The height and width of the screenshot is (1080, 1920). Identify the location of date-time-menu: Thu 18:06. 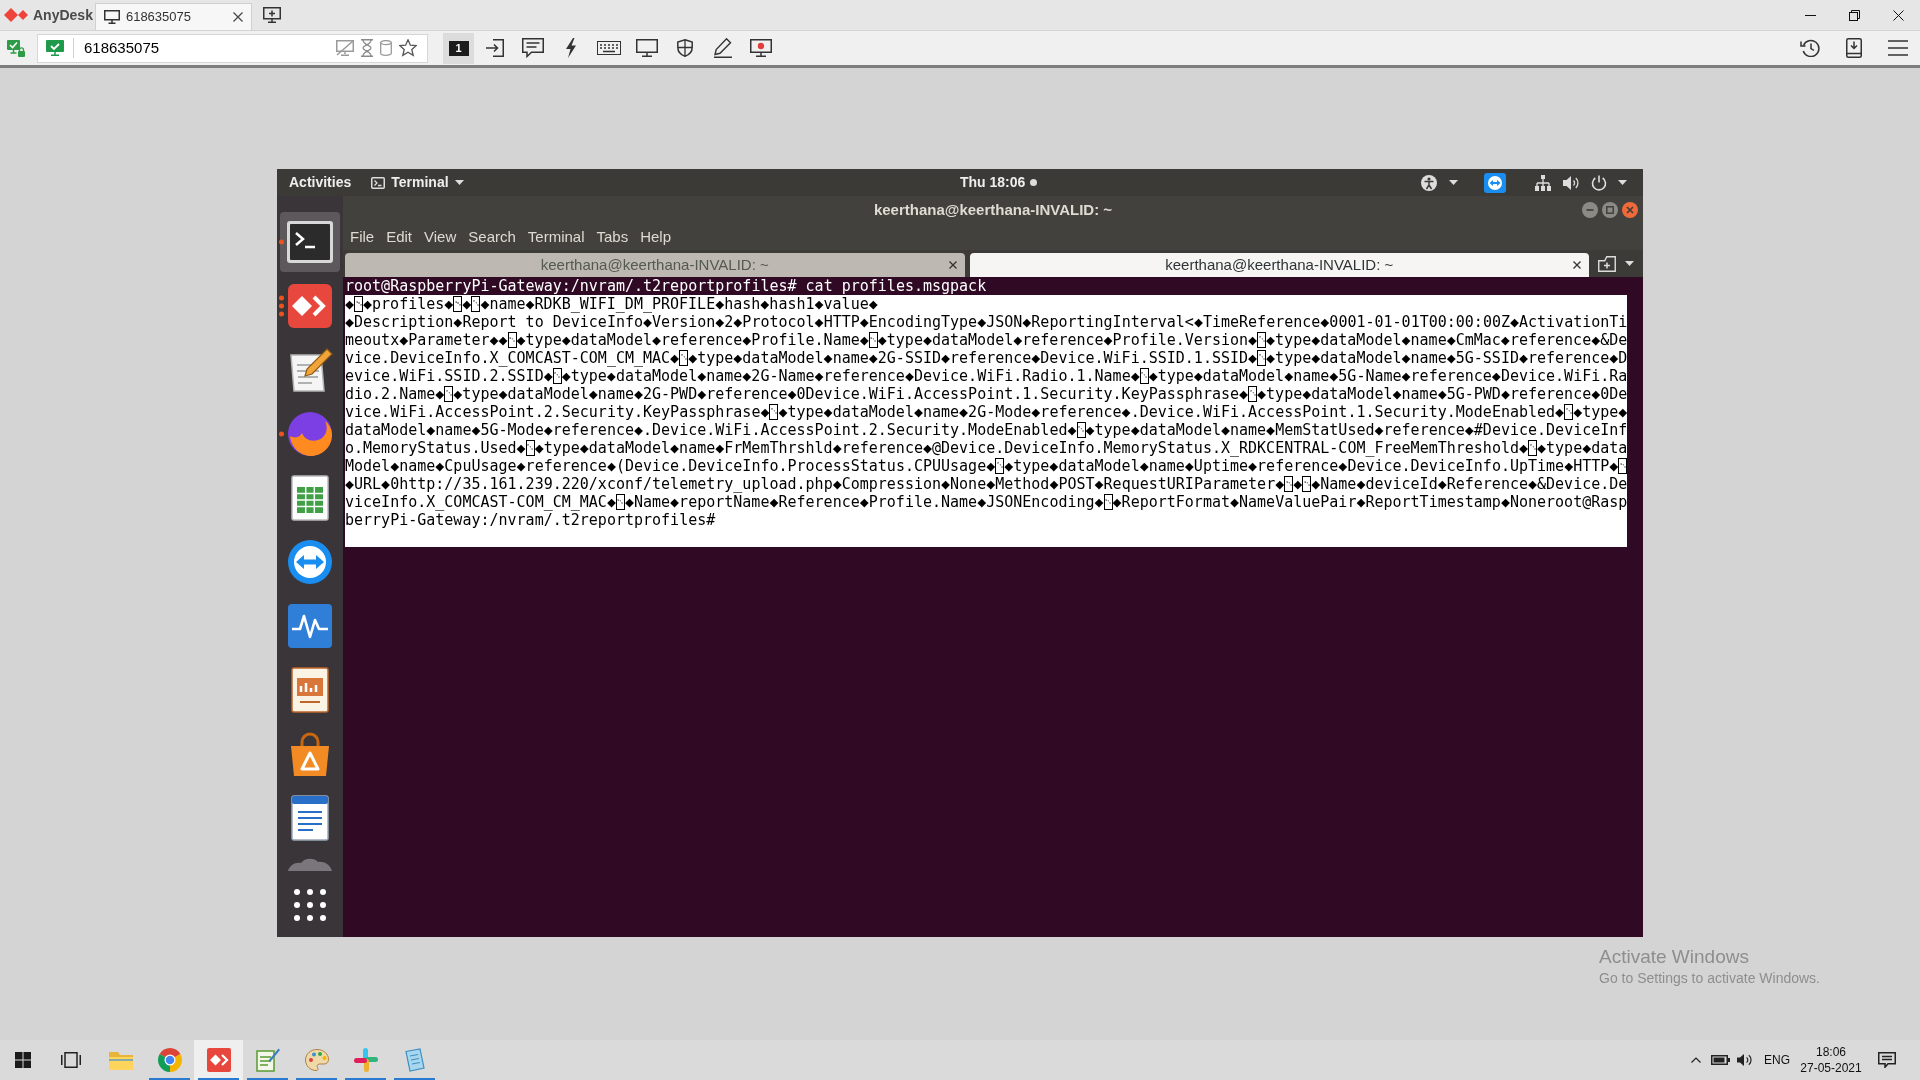
(999, 182).